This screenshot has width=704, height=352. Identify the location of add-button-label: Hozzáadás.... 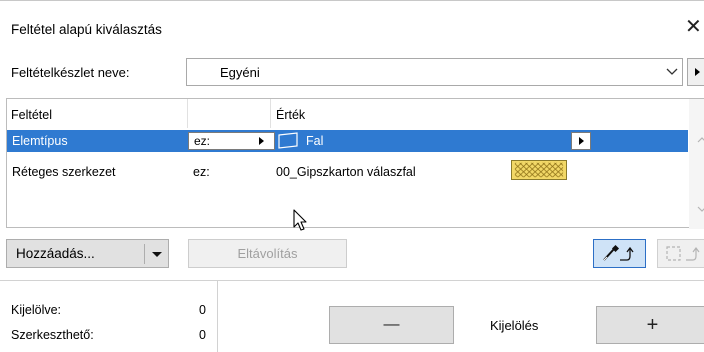
(55, 253).